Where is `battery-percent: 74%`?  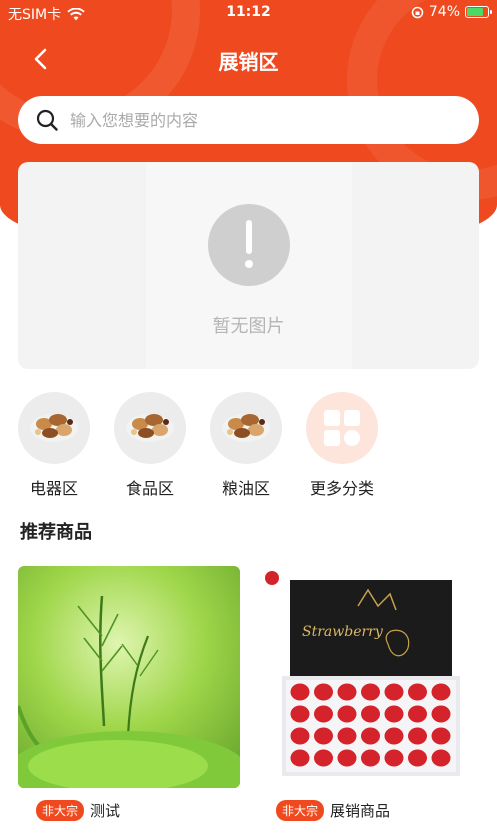 battery-percent: 74% is located at coordinates (444, 12).